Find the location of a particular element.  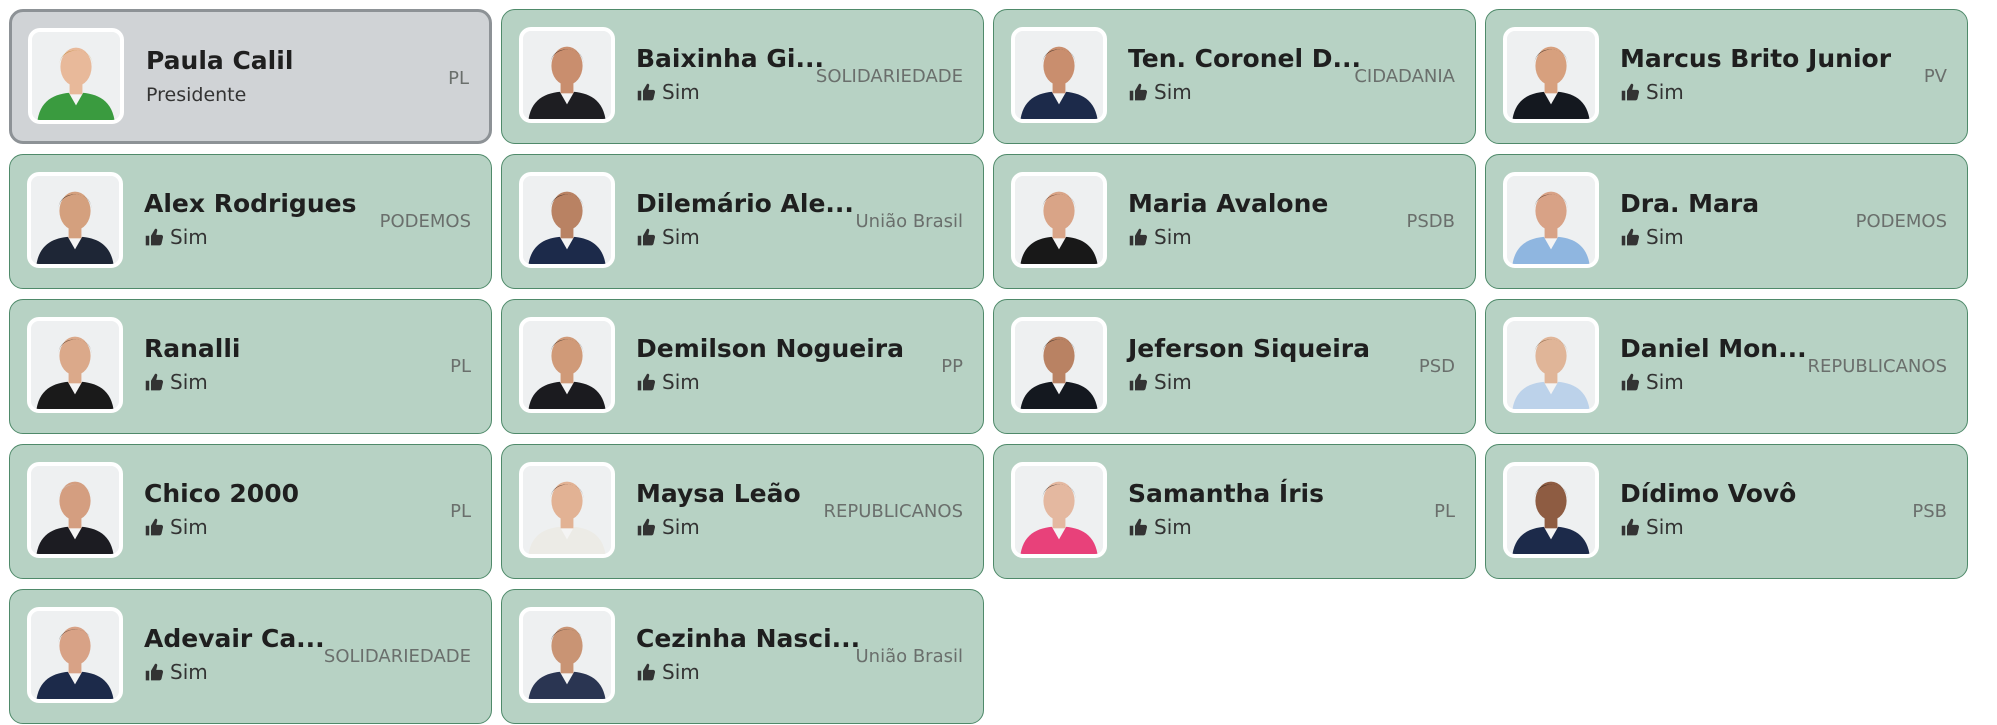

member-card: Maria Avalone Sim PSDB is located at coordinates (1234, 221).